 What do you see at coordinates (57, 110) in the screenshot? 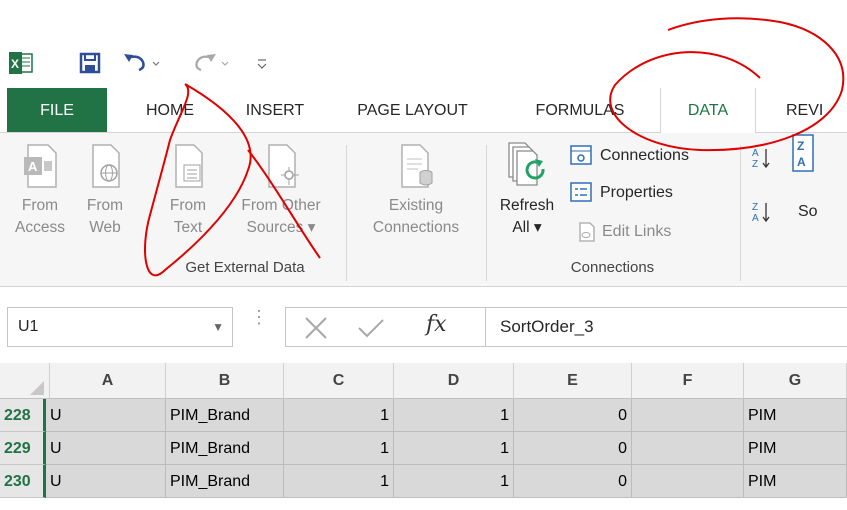
I see `tab-file: FILE` at bounding box center [57, 110].